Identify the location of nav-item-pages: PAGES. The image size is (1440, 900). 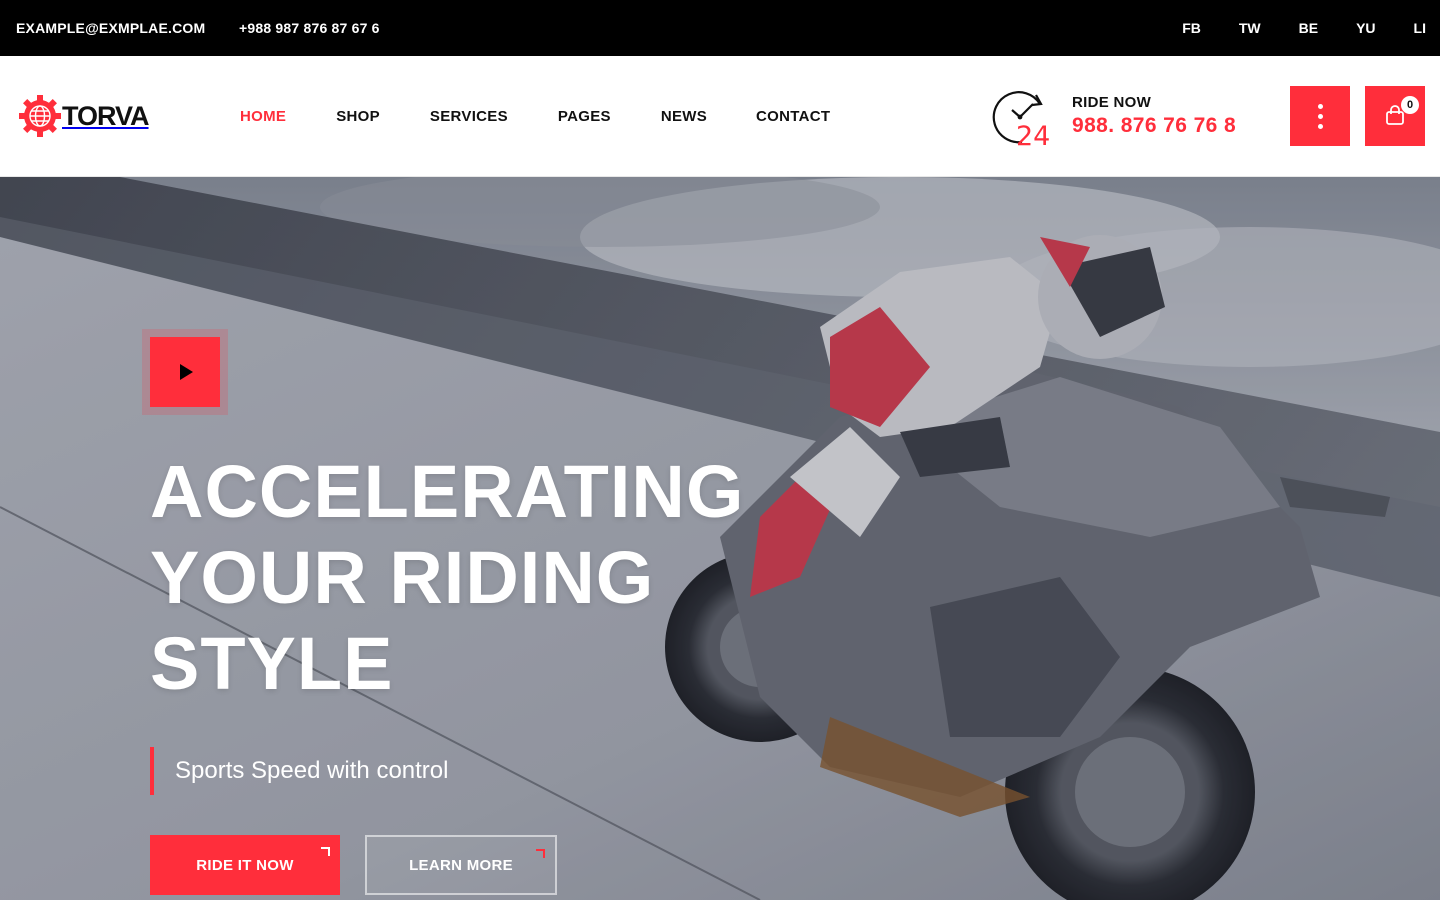
(584, 116).